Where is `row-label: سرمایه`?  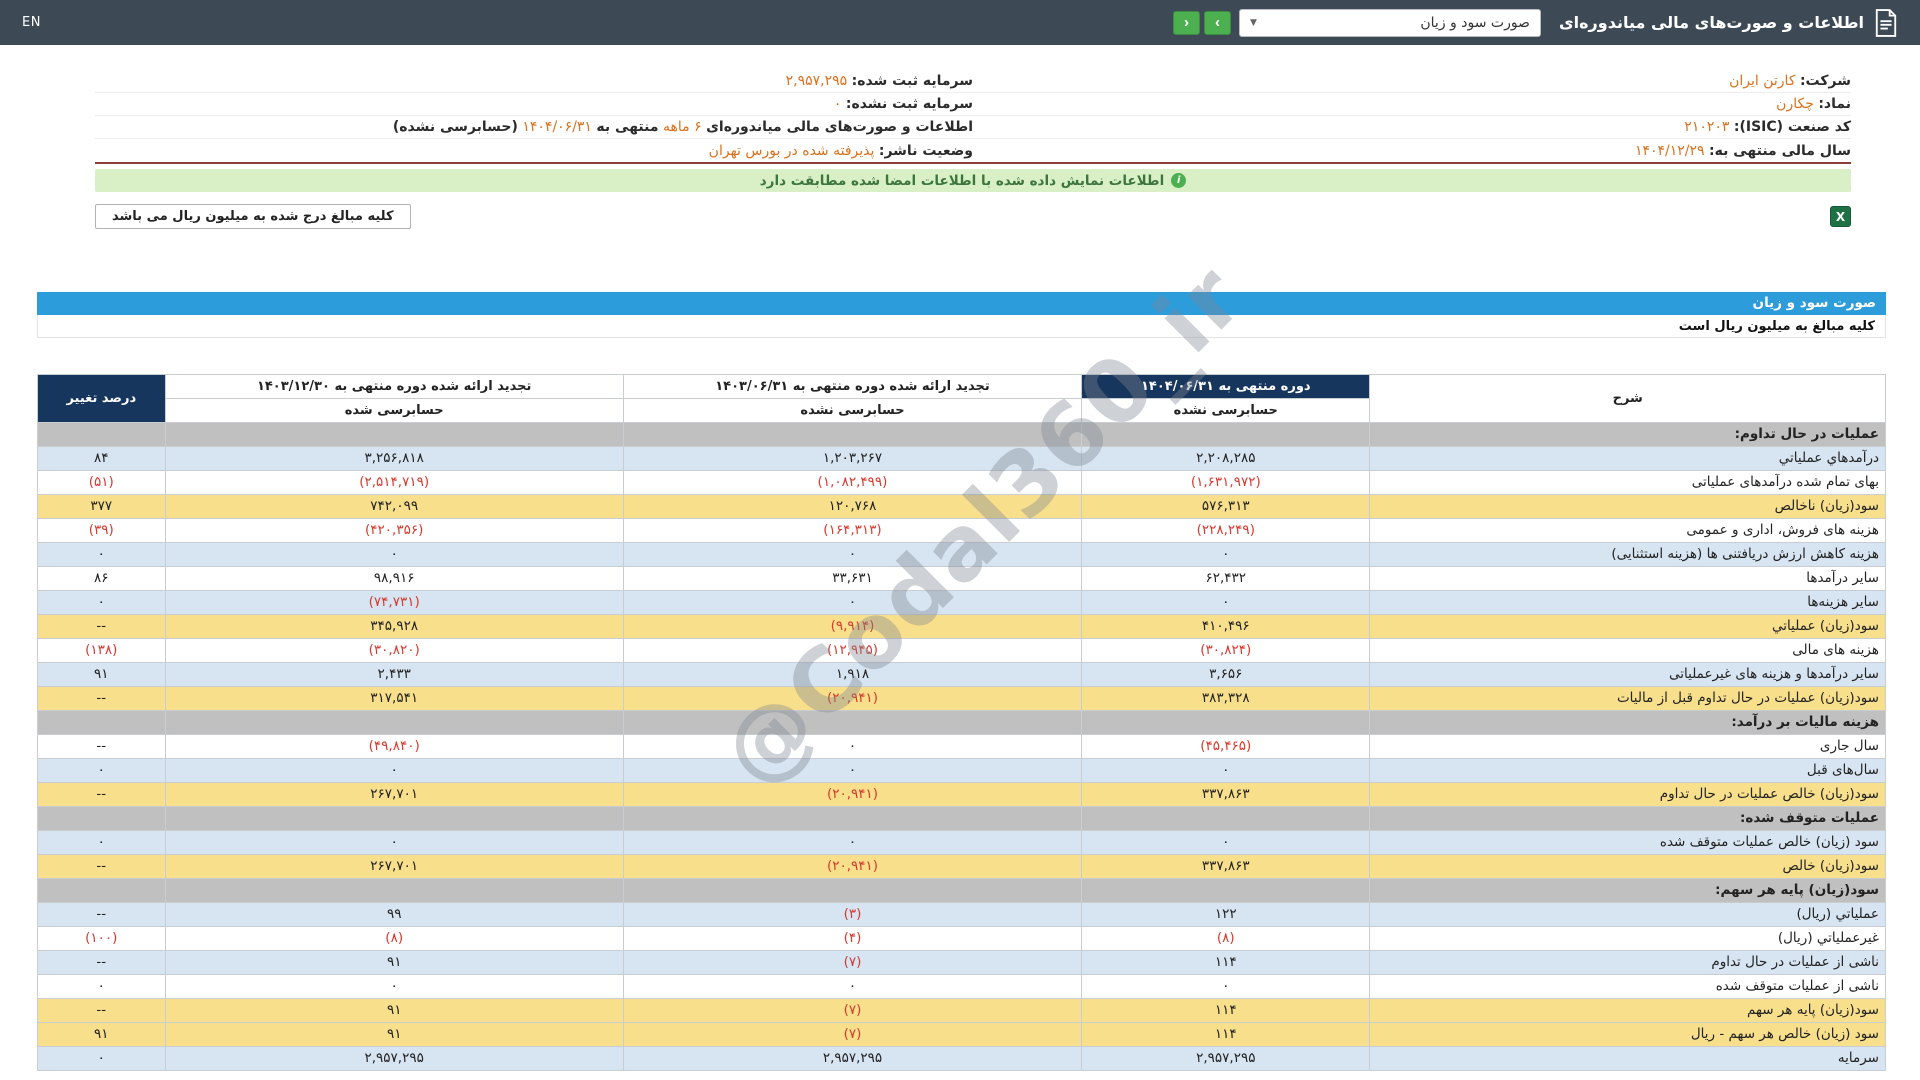 row-label: سرمایه is located at coordinates (1627, 1058).